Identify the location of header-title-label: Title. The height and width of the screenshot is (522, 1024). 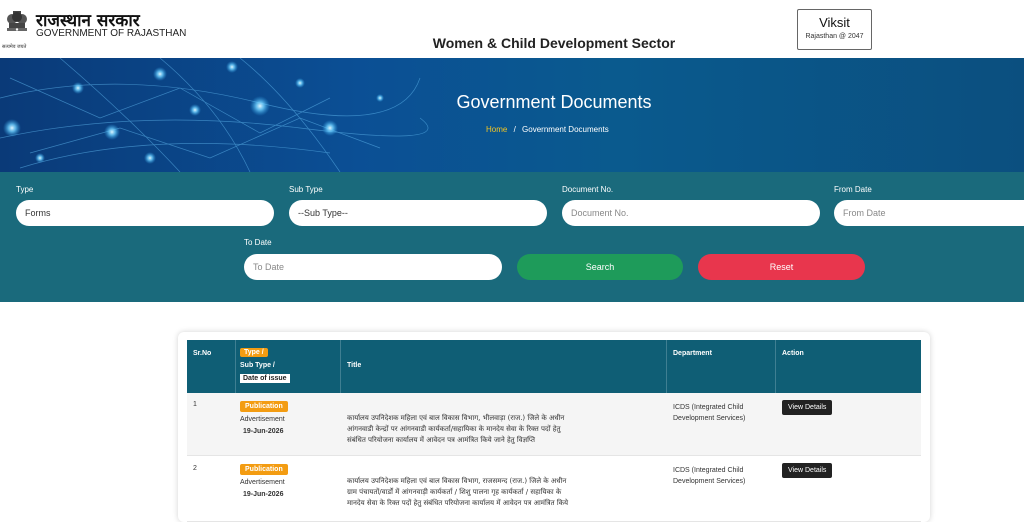
(354, 365).